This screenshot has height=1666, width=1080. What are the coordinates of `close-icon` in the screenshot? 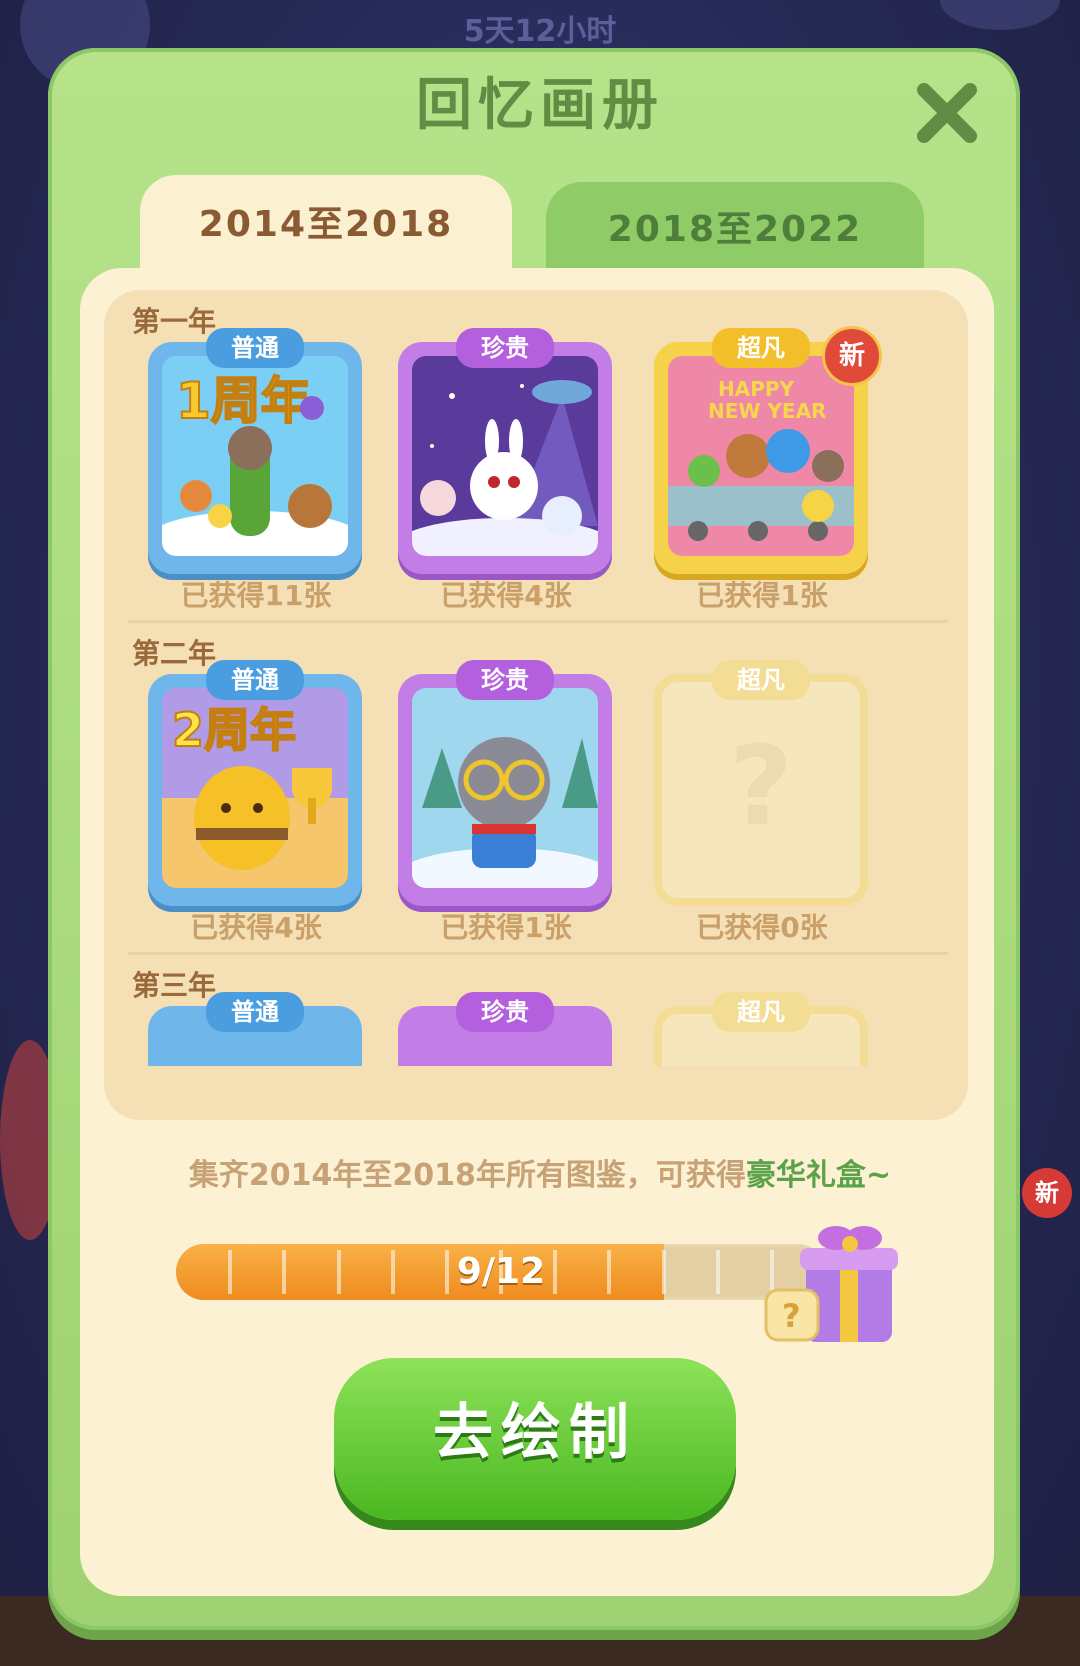 It's located at (947, 113).